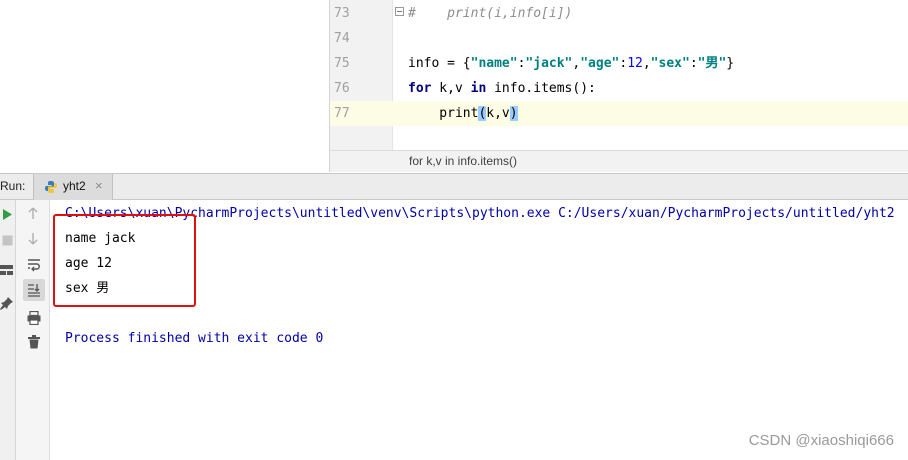  Describe the element at coordinates (33, 238) in the screenshot. I see `down-arrow-icon` at that location.